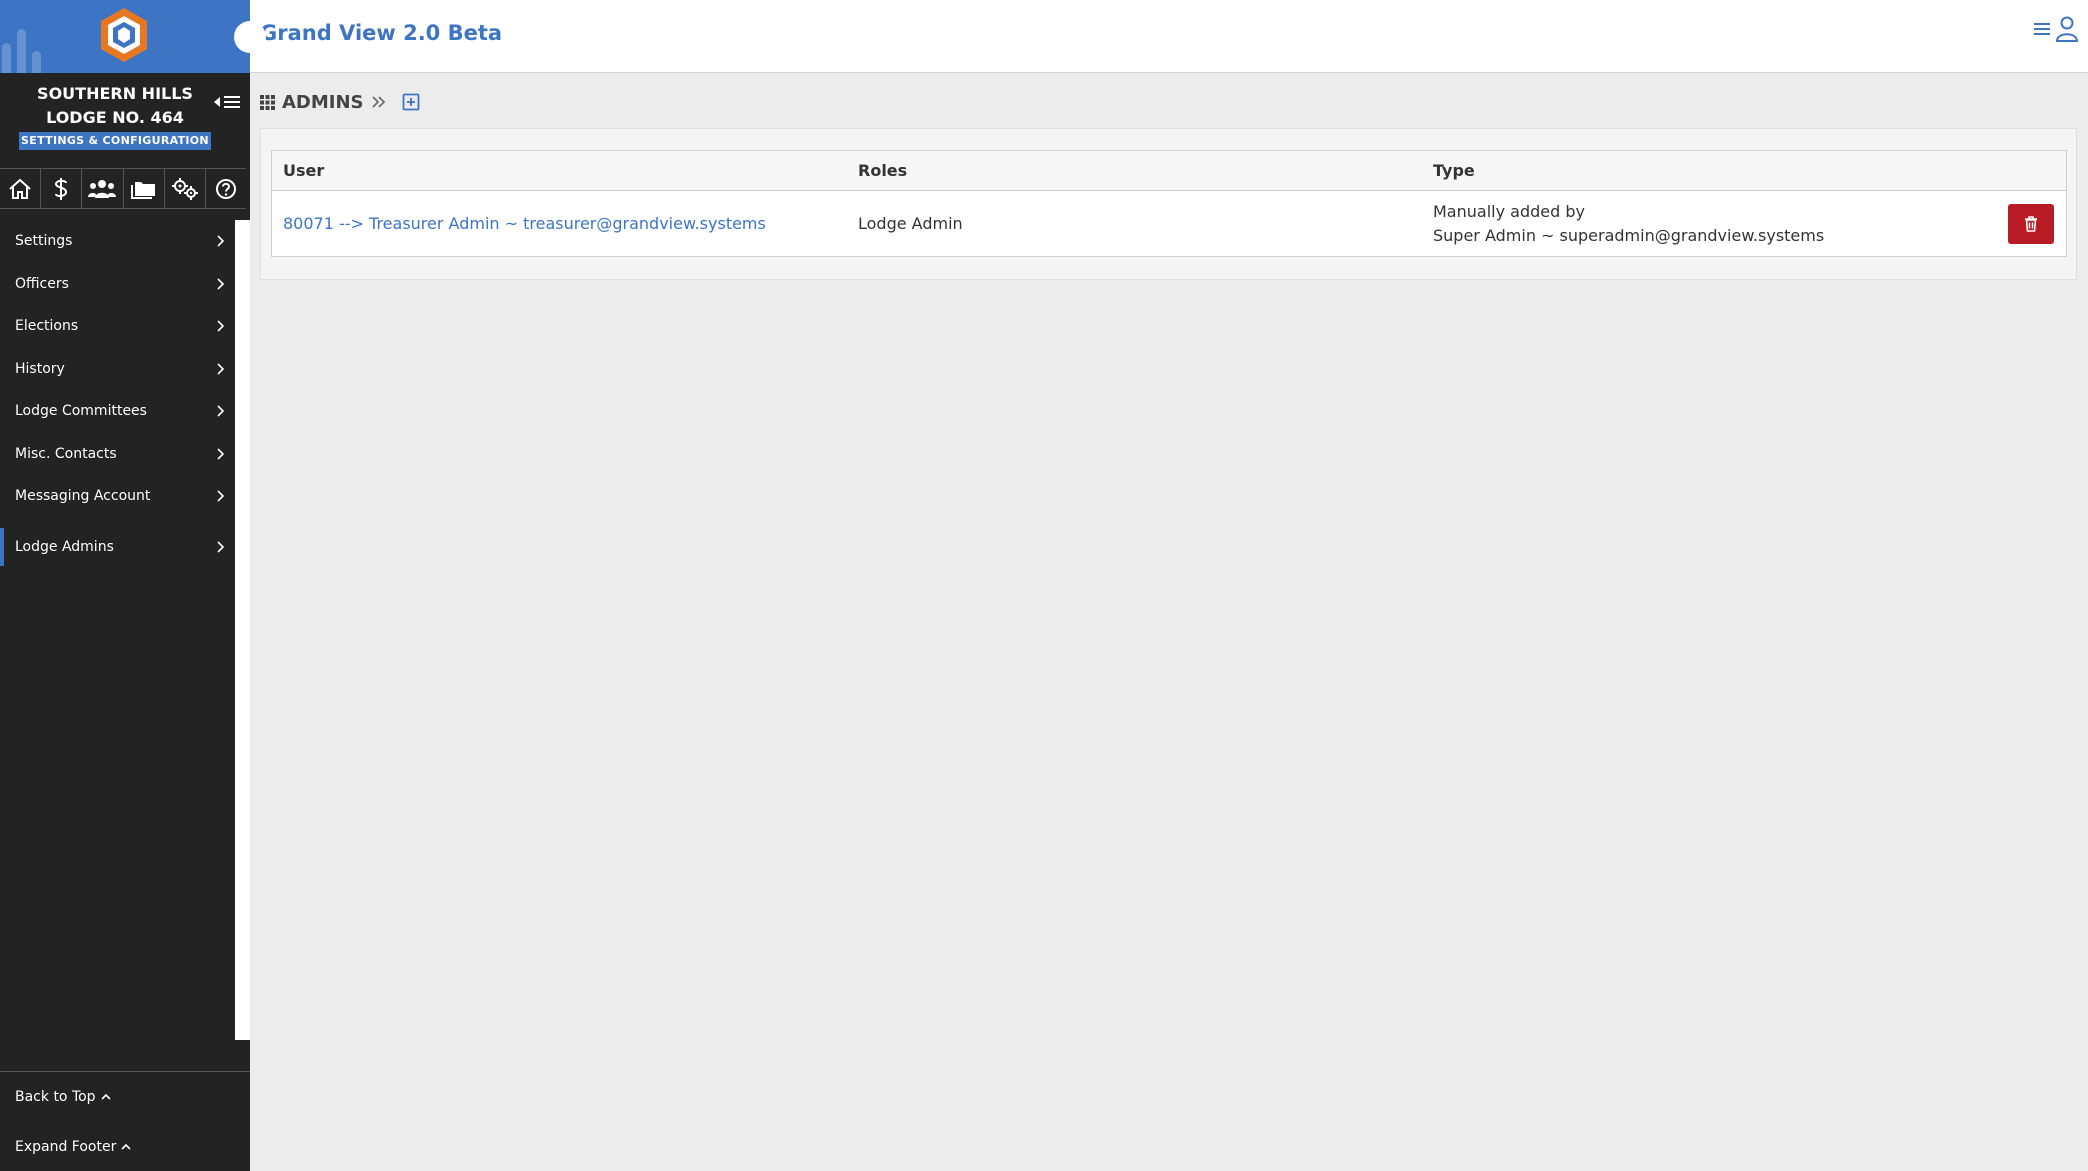  What do you see at coordinates (2042, 29) in the screenshot?
I see `menu-icon` at bounding box center [2042, 29].